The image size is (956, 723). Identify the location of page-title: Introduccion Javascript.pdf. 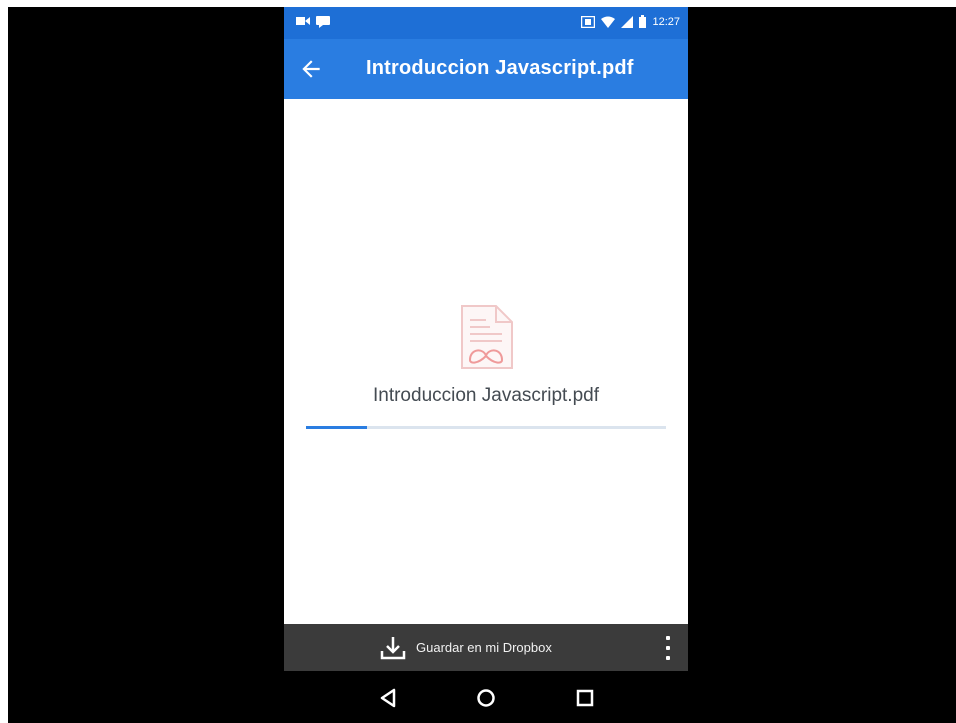
(500, 68).